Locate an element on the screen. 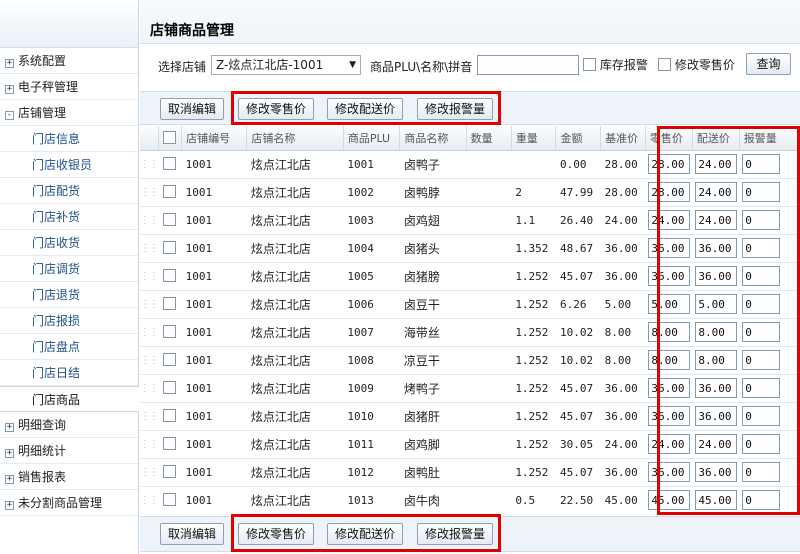  cancel-edit-button: 取消编辑 is located at coordinates (192, 109).